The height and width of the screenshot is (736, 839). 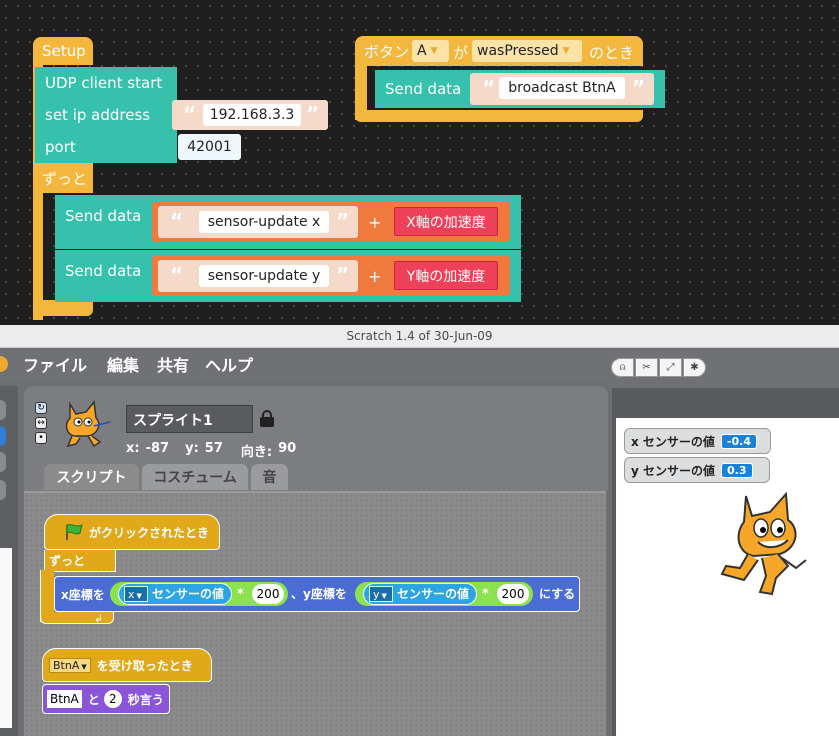 What do you see at coordinates (304, 363) in the screenshot?
I see `menu-bar` at bounding box center [304, 363].